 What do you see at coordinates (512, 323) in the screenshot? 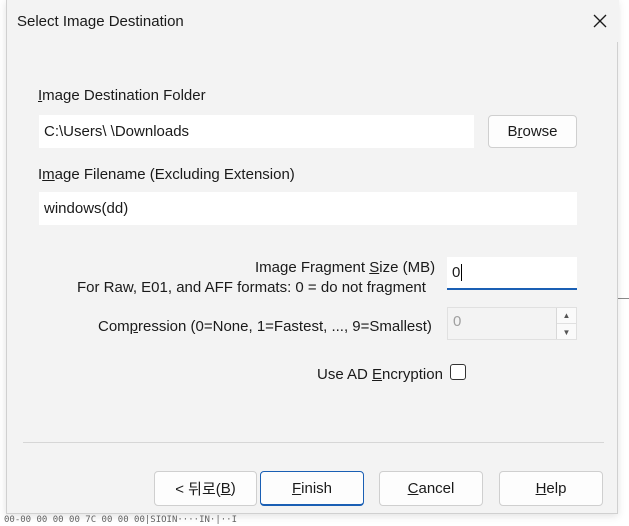
I see `compression-spinbox: 0 ▲ ▼` at bounding box center [512, 323].